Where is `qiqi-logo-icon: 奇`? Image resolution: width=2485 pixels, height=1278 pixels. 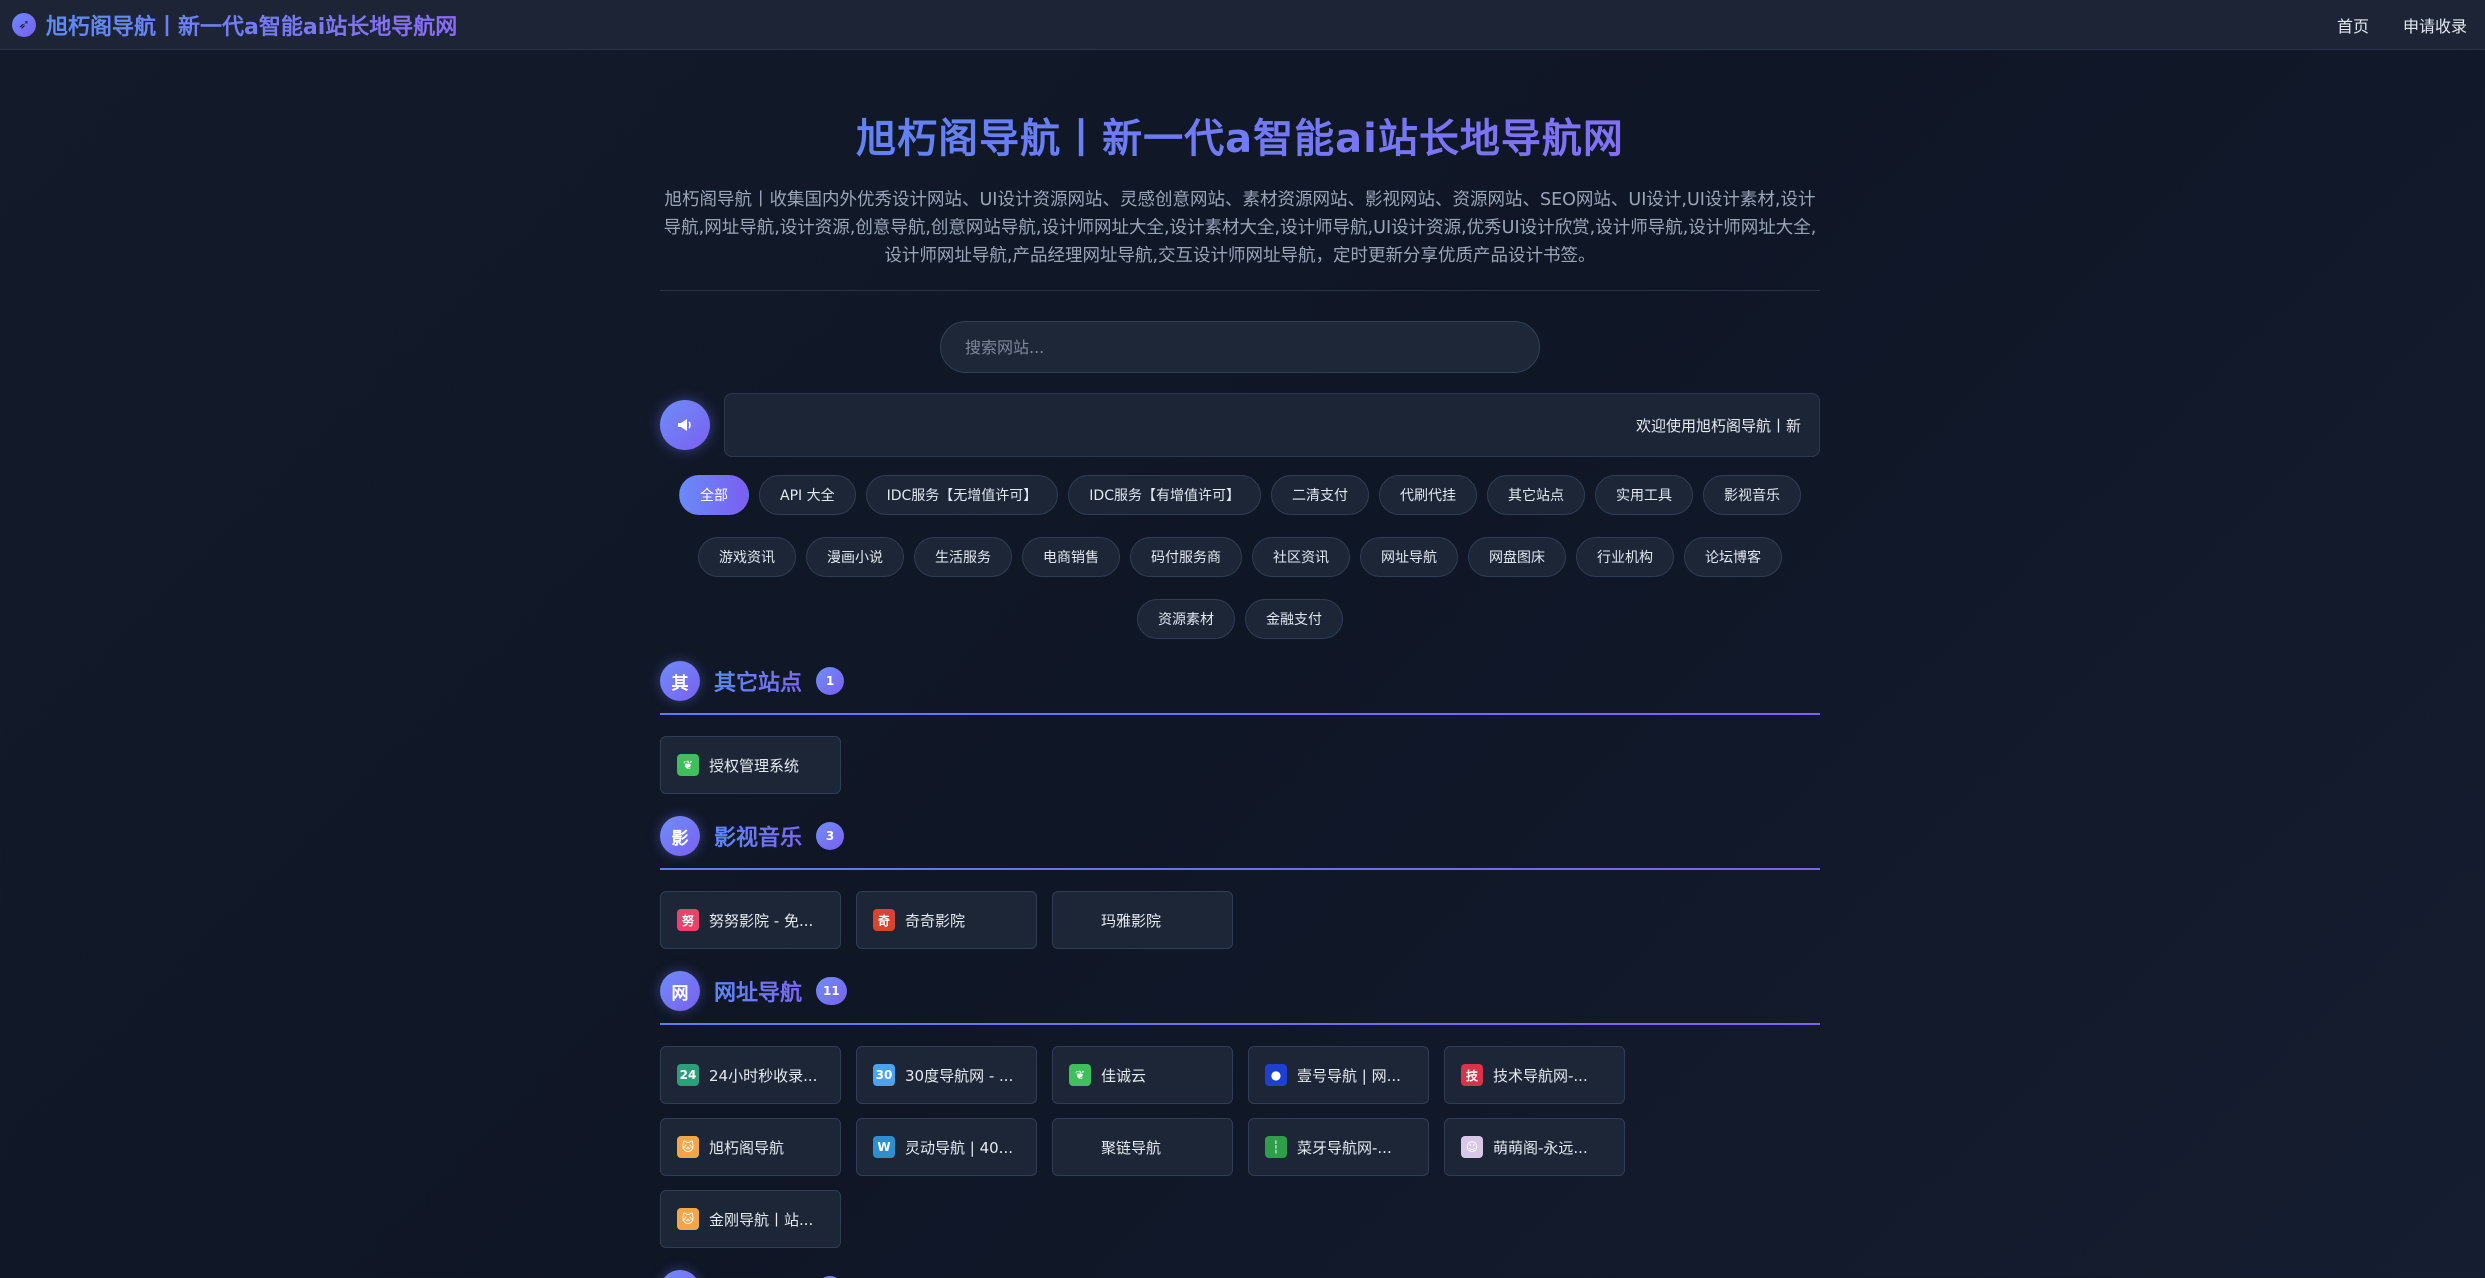
qiqi-logo-icon: 奇 is located at coordinates (884, 920).